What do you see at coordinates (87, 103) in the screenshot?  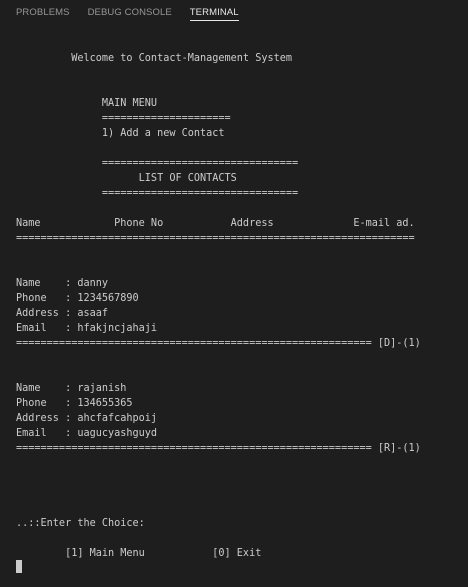 I see `menu-title: MAIN MENU` at bounding box center [87, 103].